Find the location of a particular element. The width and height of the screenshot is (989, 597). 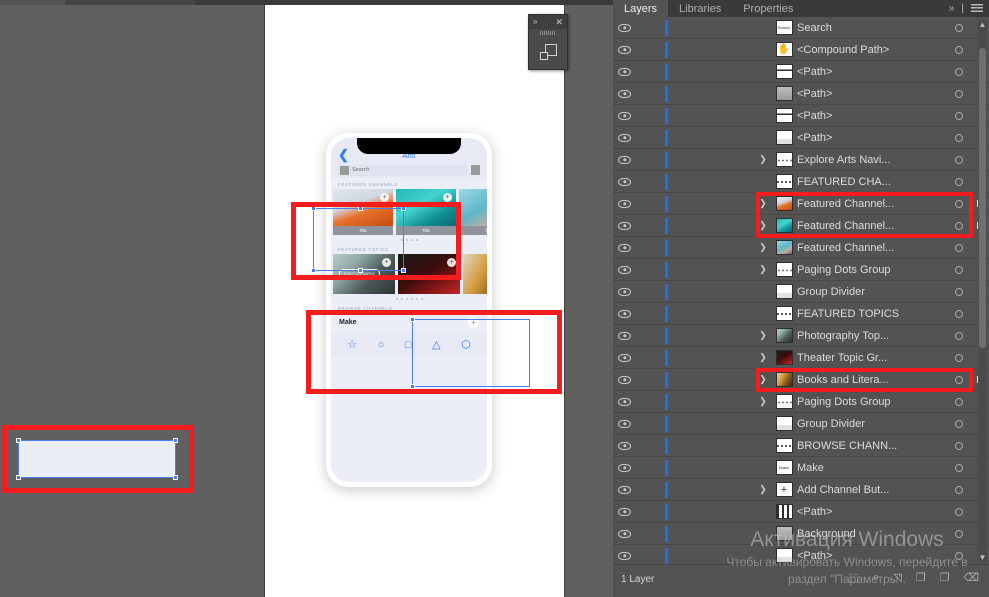

floating-tool-panel: » ✕ is located at coordinates (548, 42).